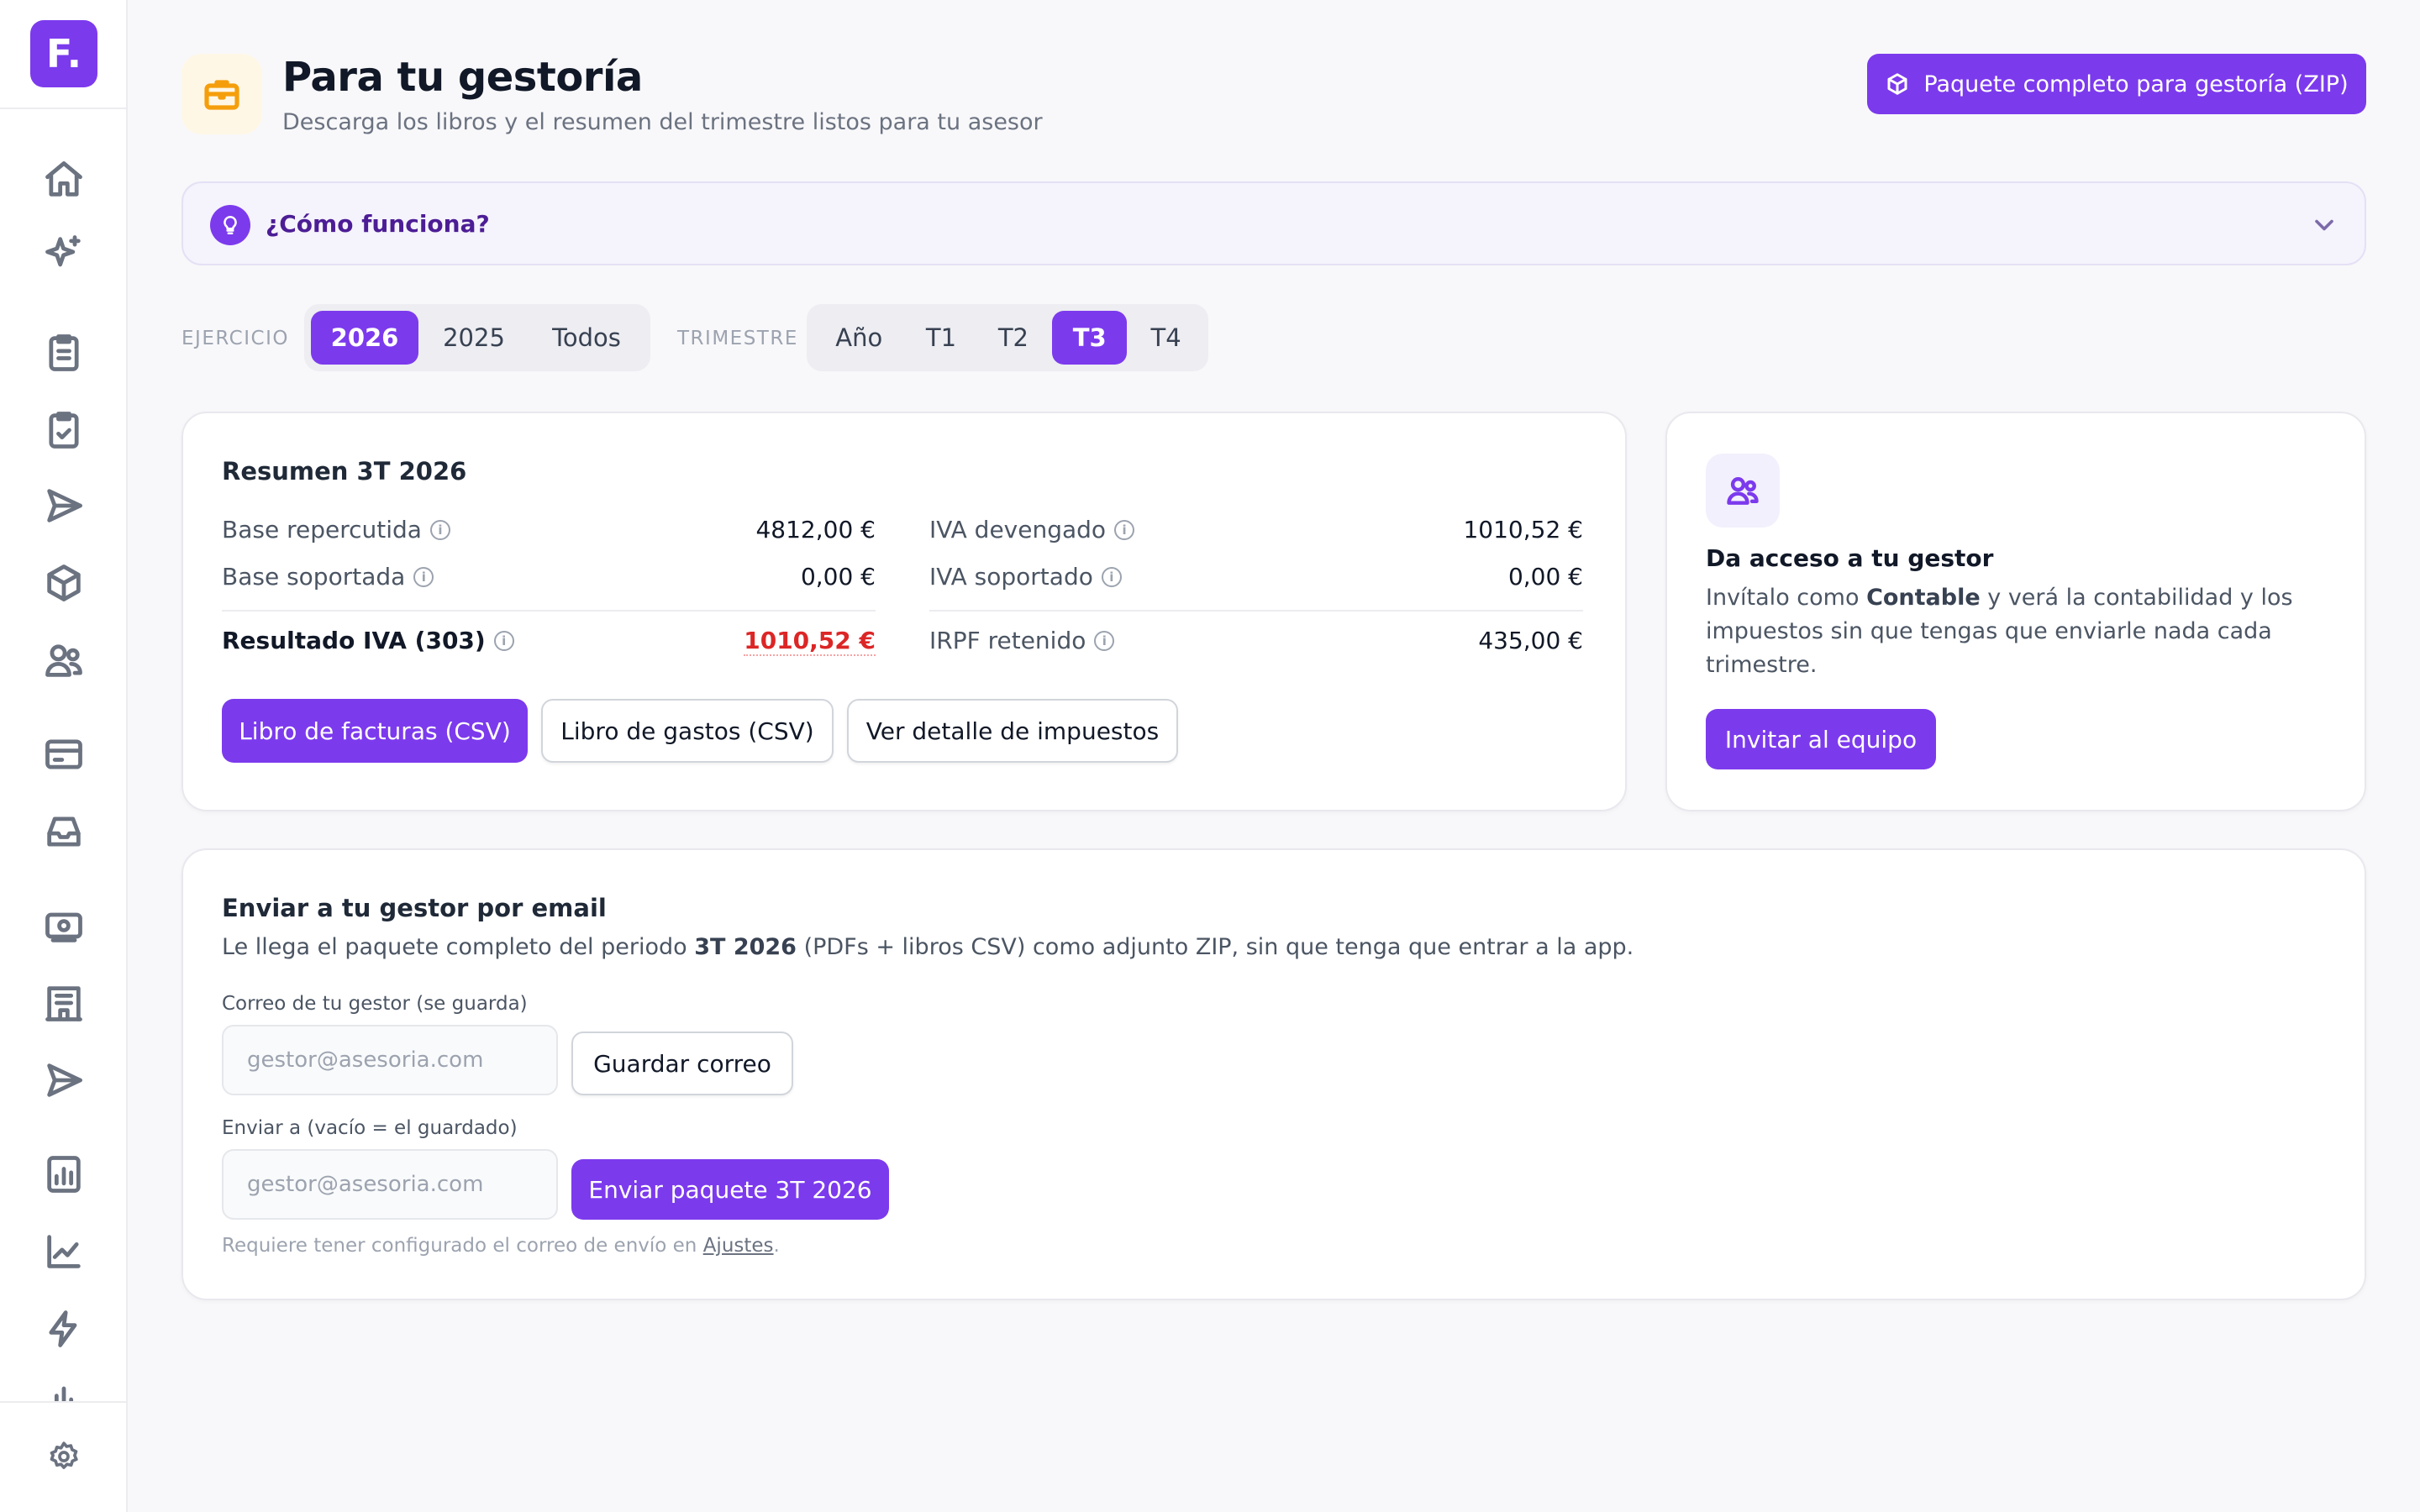 The height and width of the screenshot is (1512, 2420). What do you see at coordinates (230, 225) in the screenshot?
I see `lightbulb-icon` at bounding box center [230, 225].